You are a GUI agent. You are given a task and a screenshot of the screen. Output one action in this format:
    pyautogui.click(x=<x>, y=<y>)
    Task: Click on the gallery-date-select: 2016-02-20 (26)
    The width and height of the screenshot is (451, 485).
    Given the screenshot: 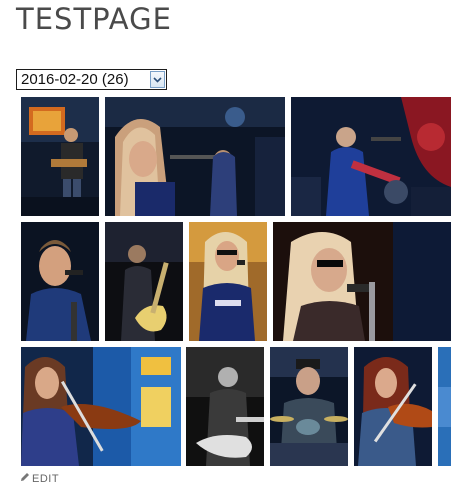 What is the action you would take?
    pyautogui.click(x=91, y=79)
    